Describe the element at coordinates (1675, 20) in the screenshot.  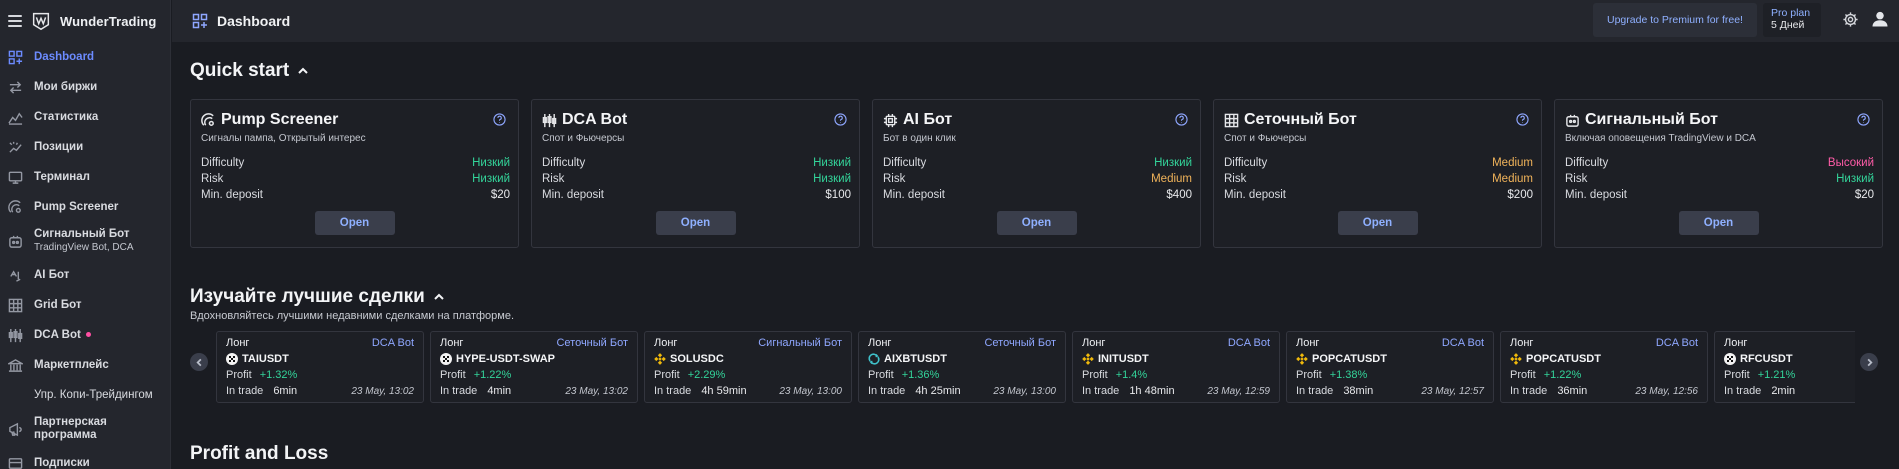
I see `upgrade-premium-button: Upgrade to Premium for free!` at that location.